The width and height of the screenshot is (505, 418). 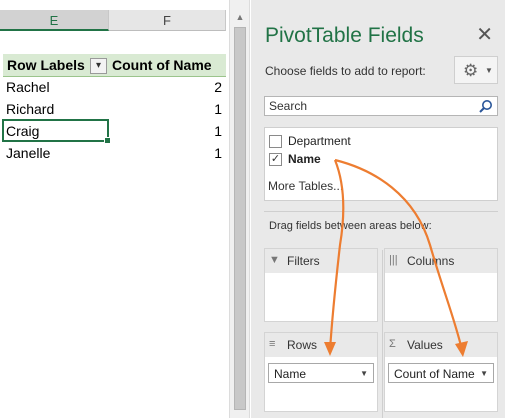 I want to click on drag-fields-hint: Drag fields between areas below:, so click(x=350, y=226).